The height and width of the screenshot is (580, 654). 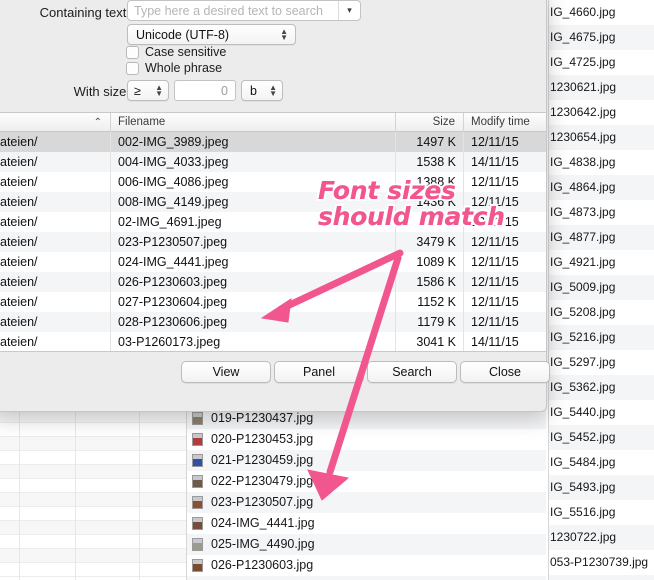 I want to click on cell-modify-time: 14/11/15, so click(x=504, y=162).